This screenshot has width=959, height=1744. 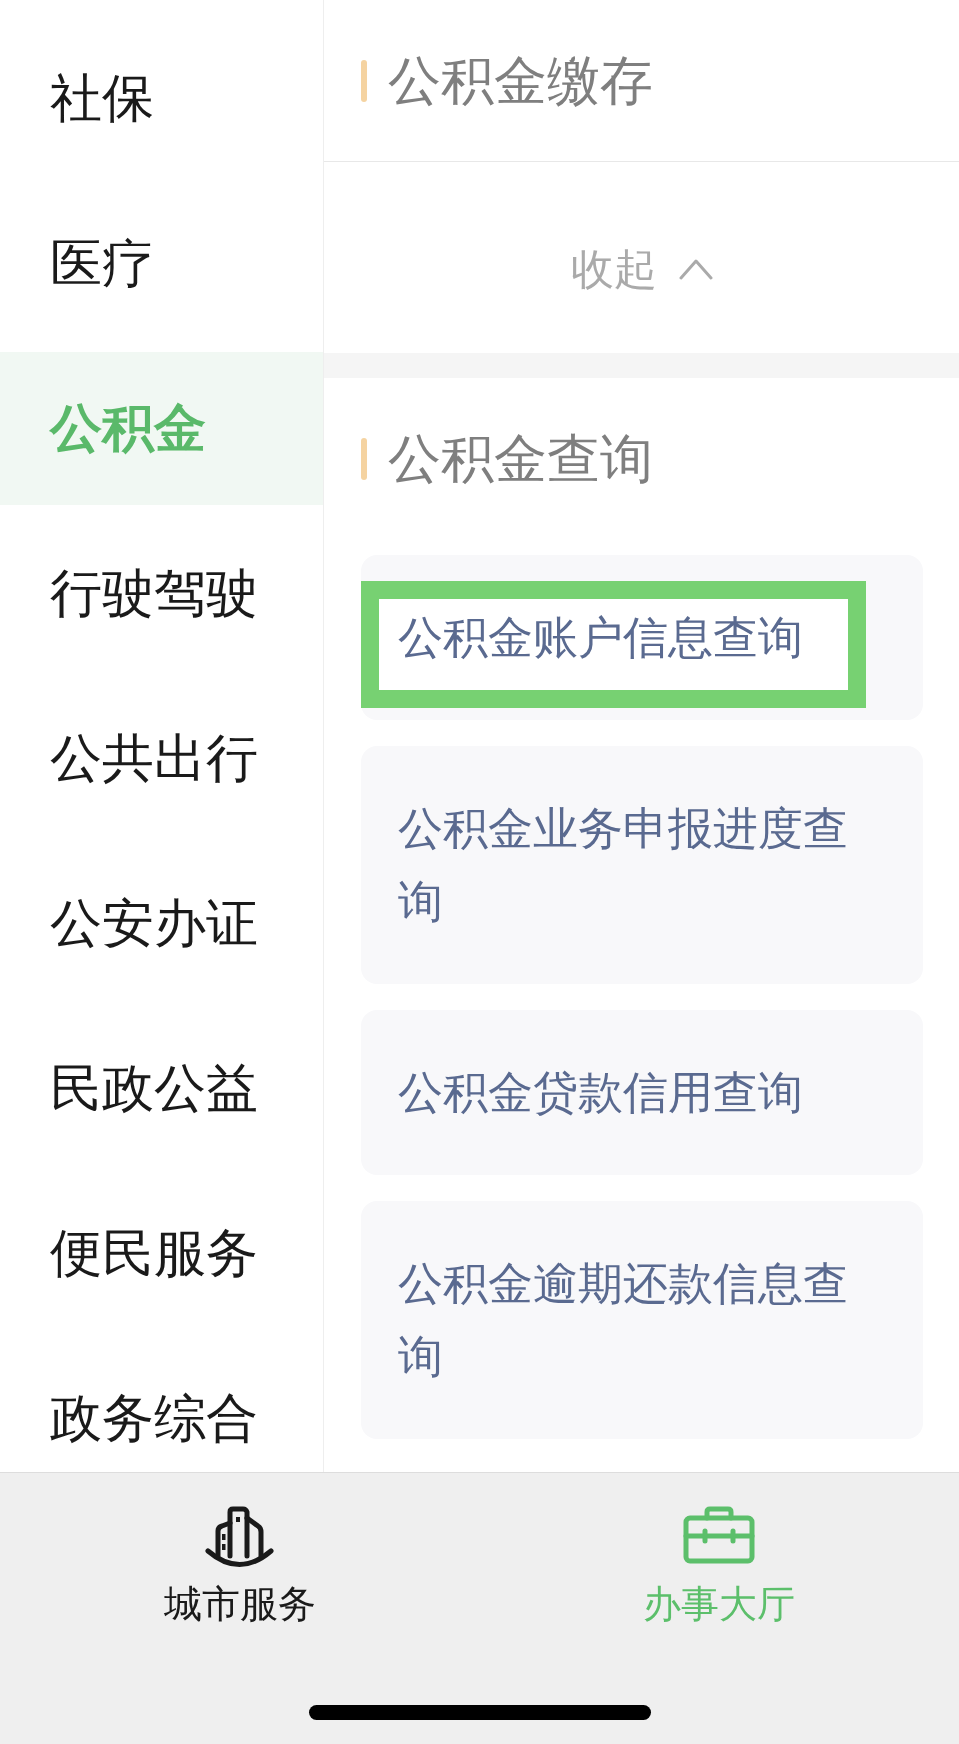 I want to click on service-card: 公积金业务申报进度查询, so click(x=642, y=865).